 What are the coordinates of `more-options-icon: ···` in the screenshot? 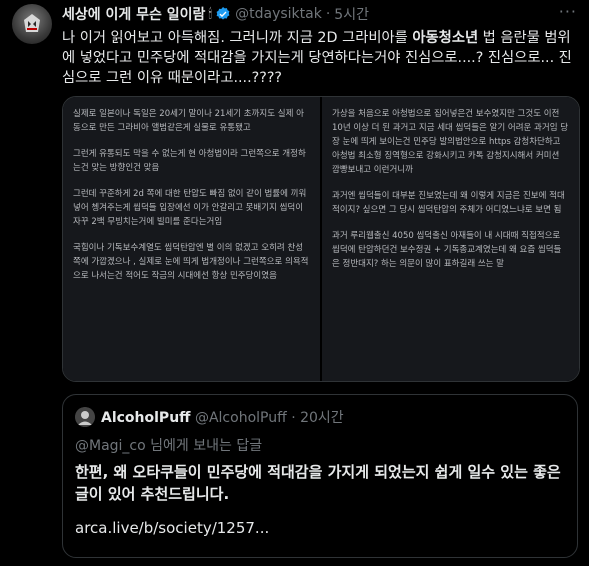 It's located at (568, 11).